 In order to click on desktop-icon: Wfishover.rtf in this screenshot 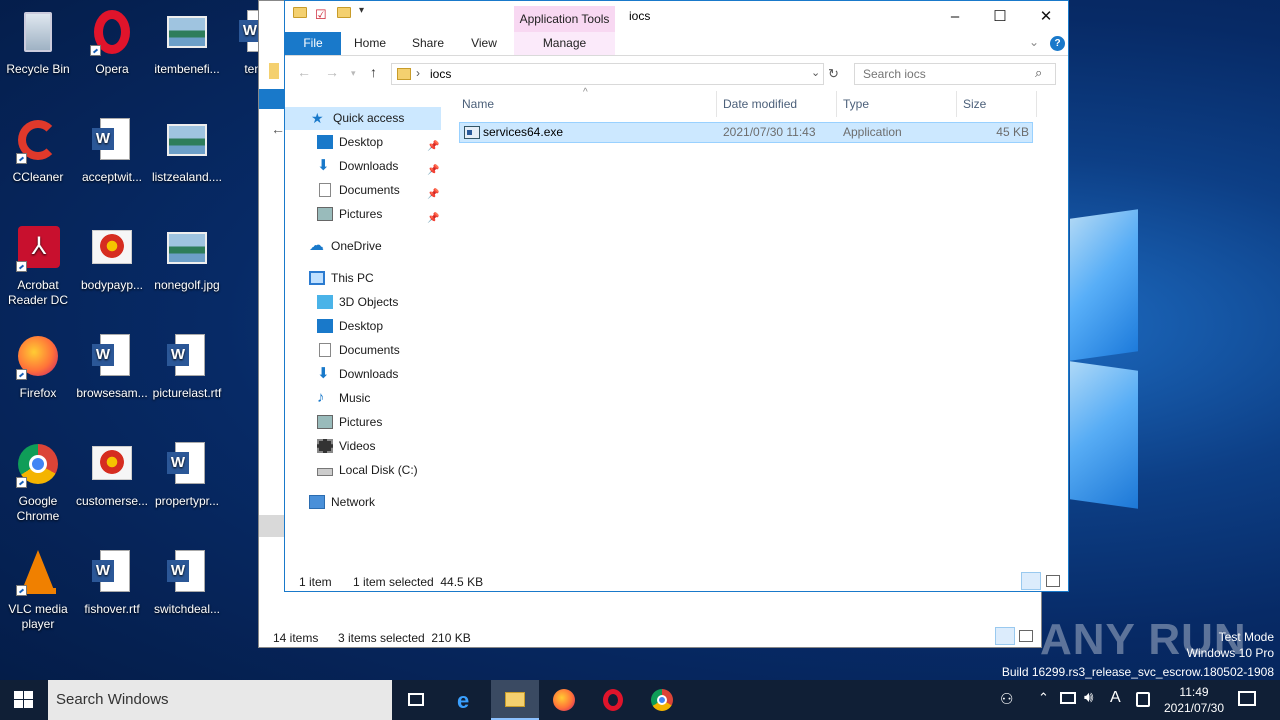, I will do `click(112, 582)`.